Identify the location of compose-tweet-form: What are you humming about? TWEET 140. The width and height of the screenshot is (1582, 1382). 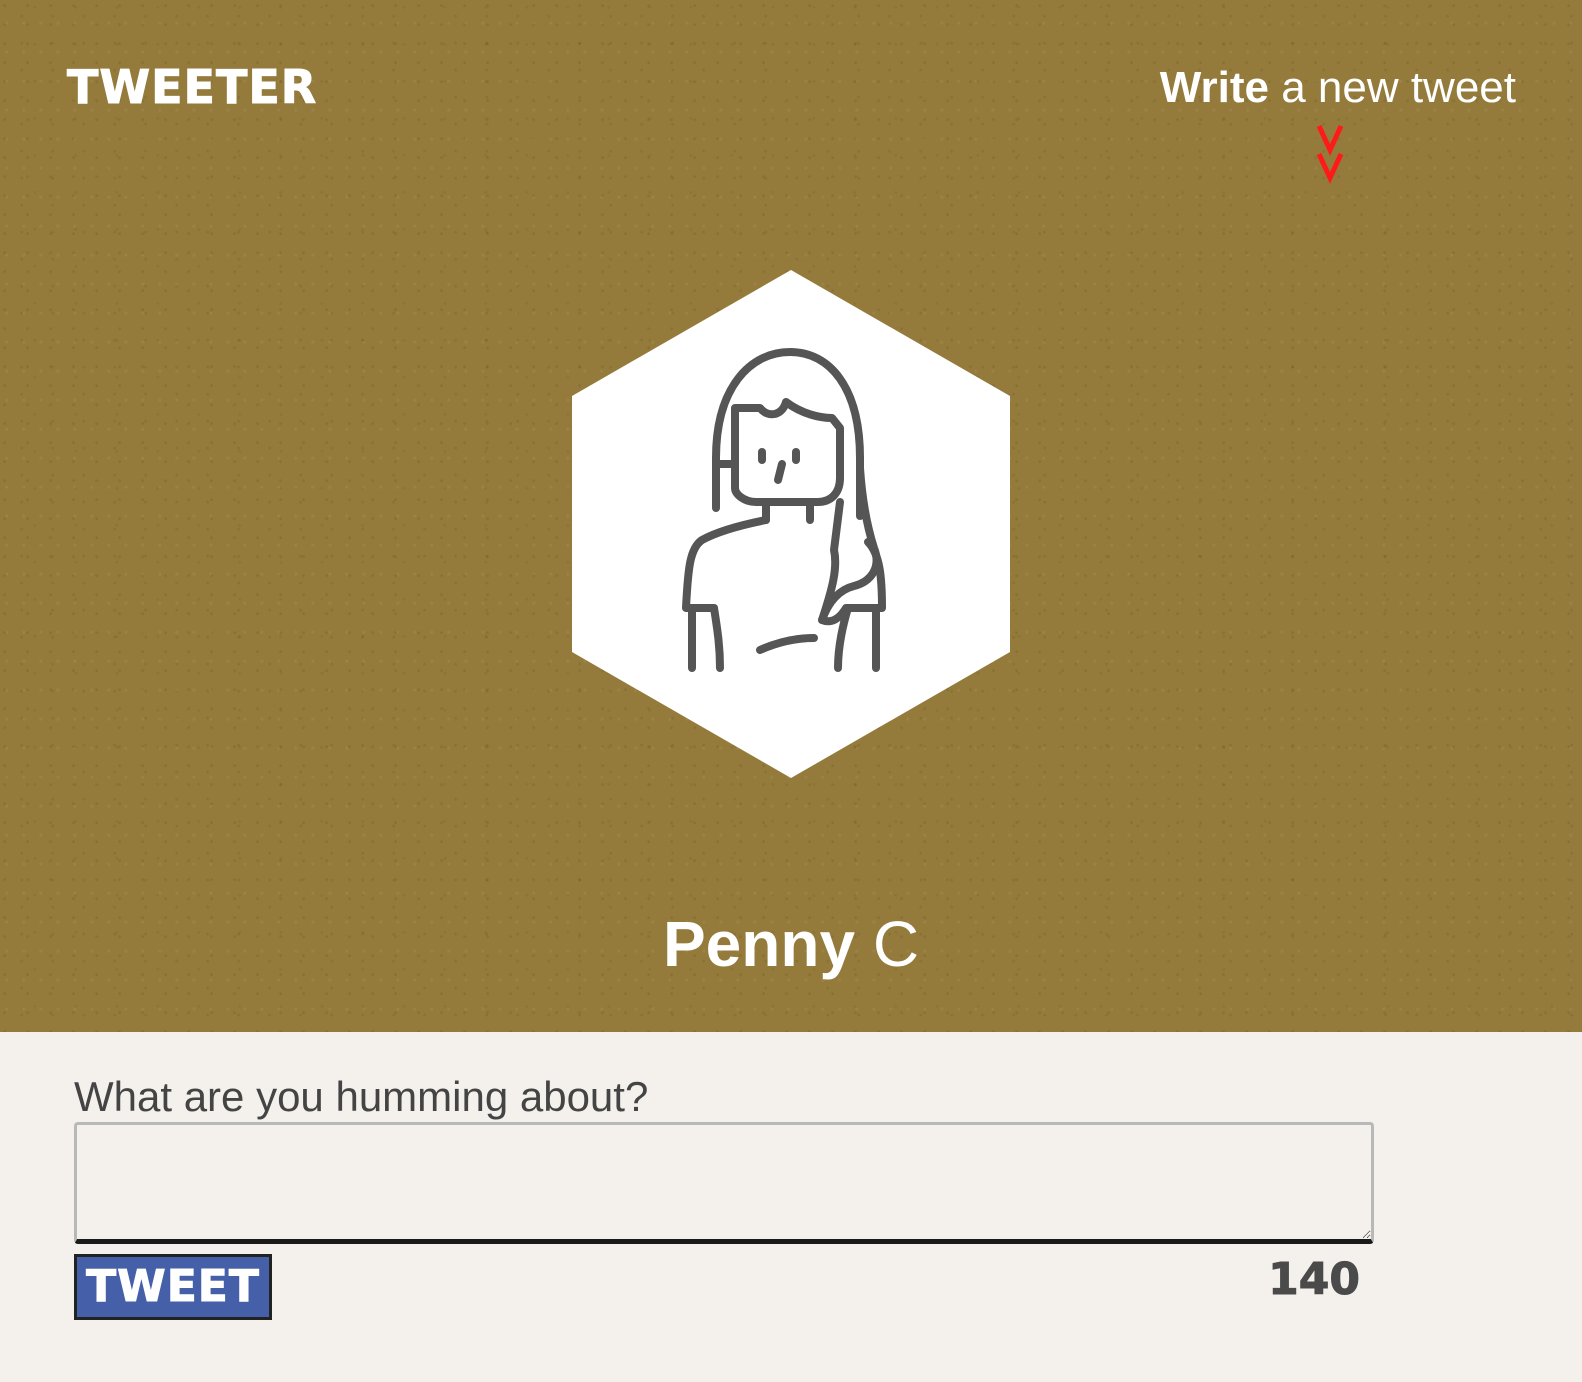
(724, 1199).